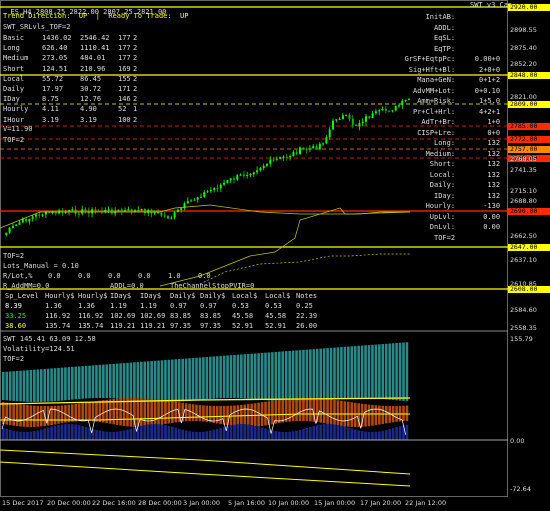 This screenshot has width=550, height=511. Describe the element at coordinates (202, 503) in the screenshot. I see `time-label: 3 Jan 00:00` at that location.